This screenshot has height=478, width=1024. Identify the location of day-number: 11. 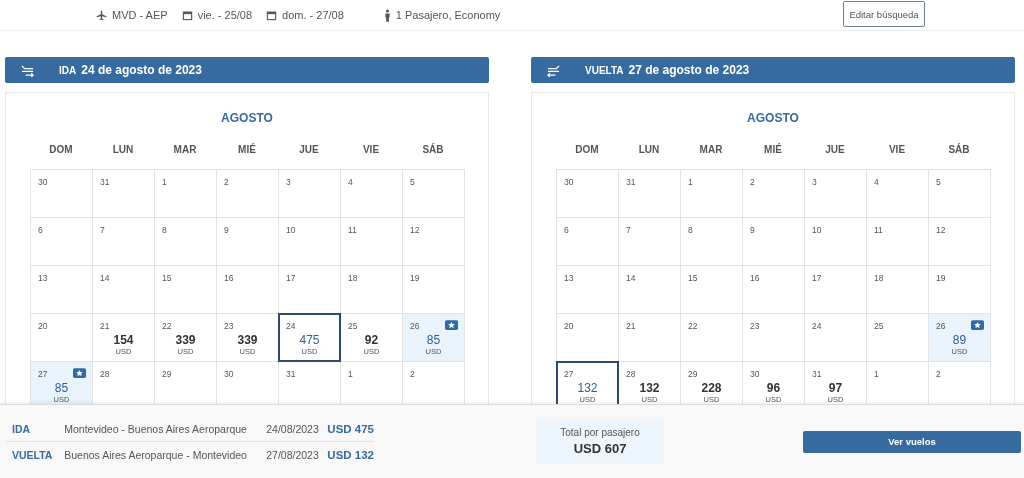
(878, 230).